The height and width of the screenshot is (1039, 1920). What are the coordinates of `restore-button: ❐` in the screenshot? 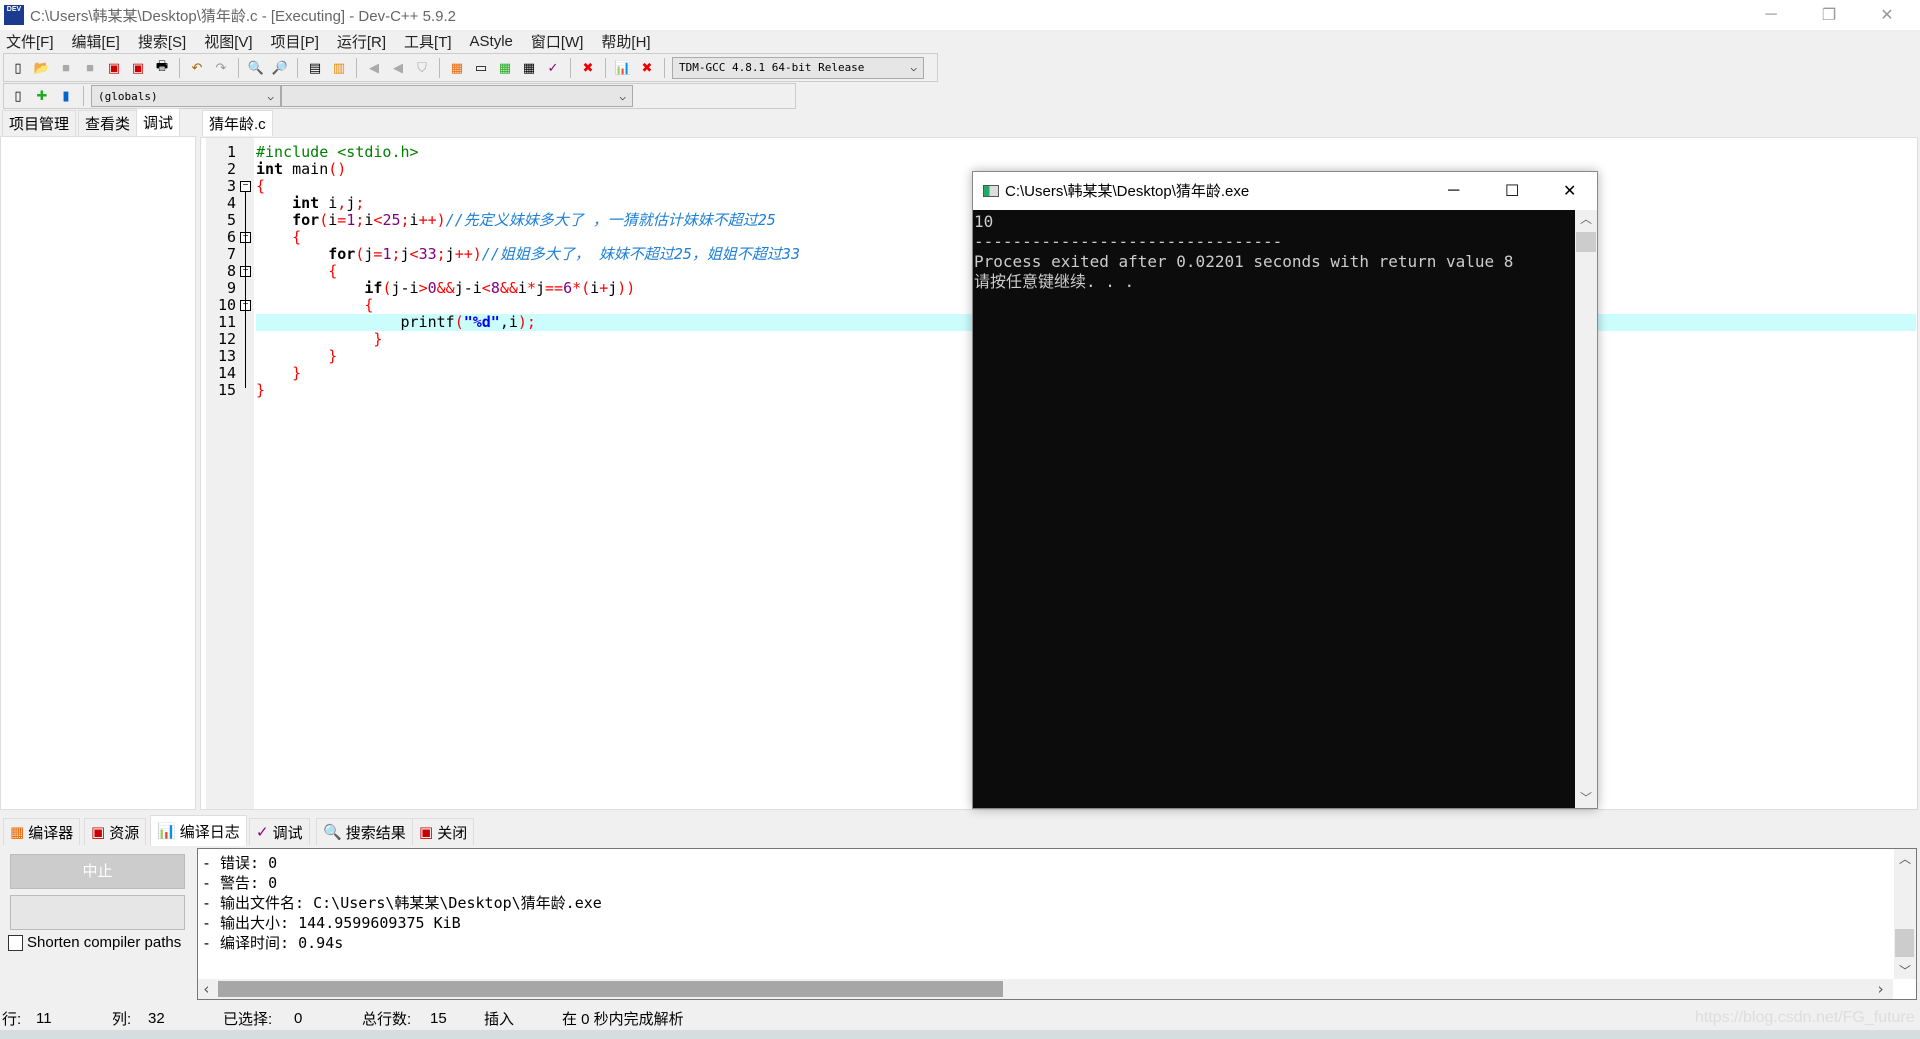 It's located at (1829, 15).